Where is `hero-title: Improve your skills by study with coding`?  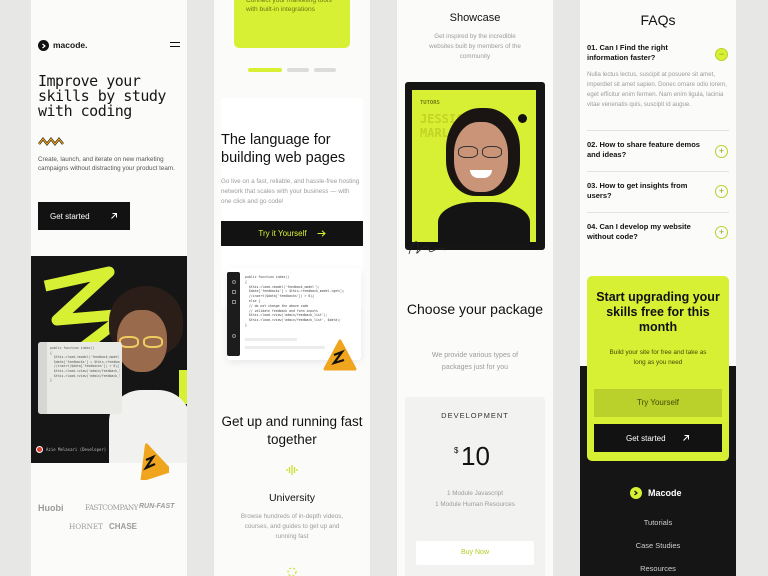 hero-title: Improve your skills by study with coding is located at coordinates (102, 96).